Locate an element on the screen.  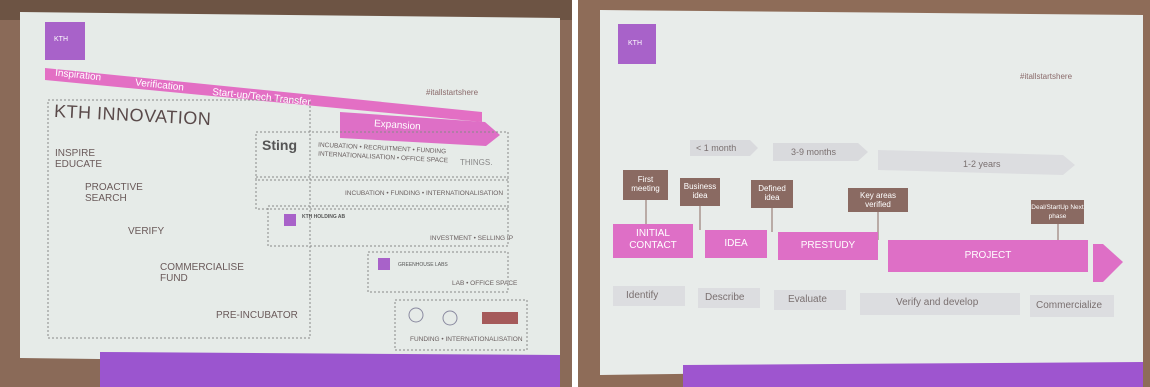
step-fund: FUND is located at coordinates (174, 278).